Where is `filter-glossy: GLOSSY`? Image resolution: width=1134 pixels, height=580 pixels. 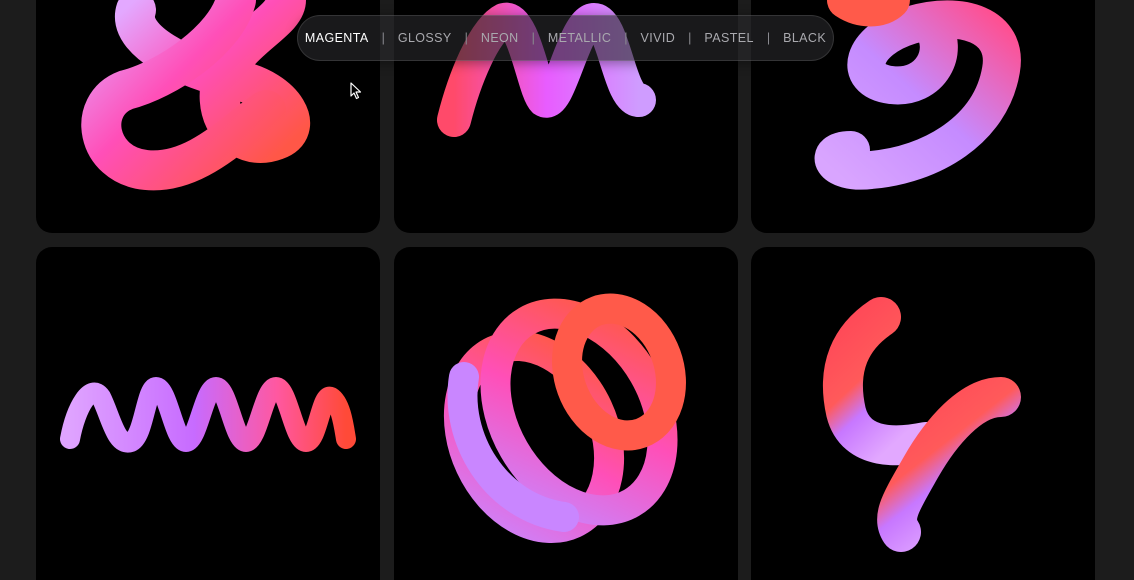
filter-glossy: GLOSSY is located at coordinates (425, 38).